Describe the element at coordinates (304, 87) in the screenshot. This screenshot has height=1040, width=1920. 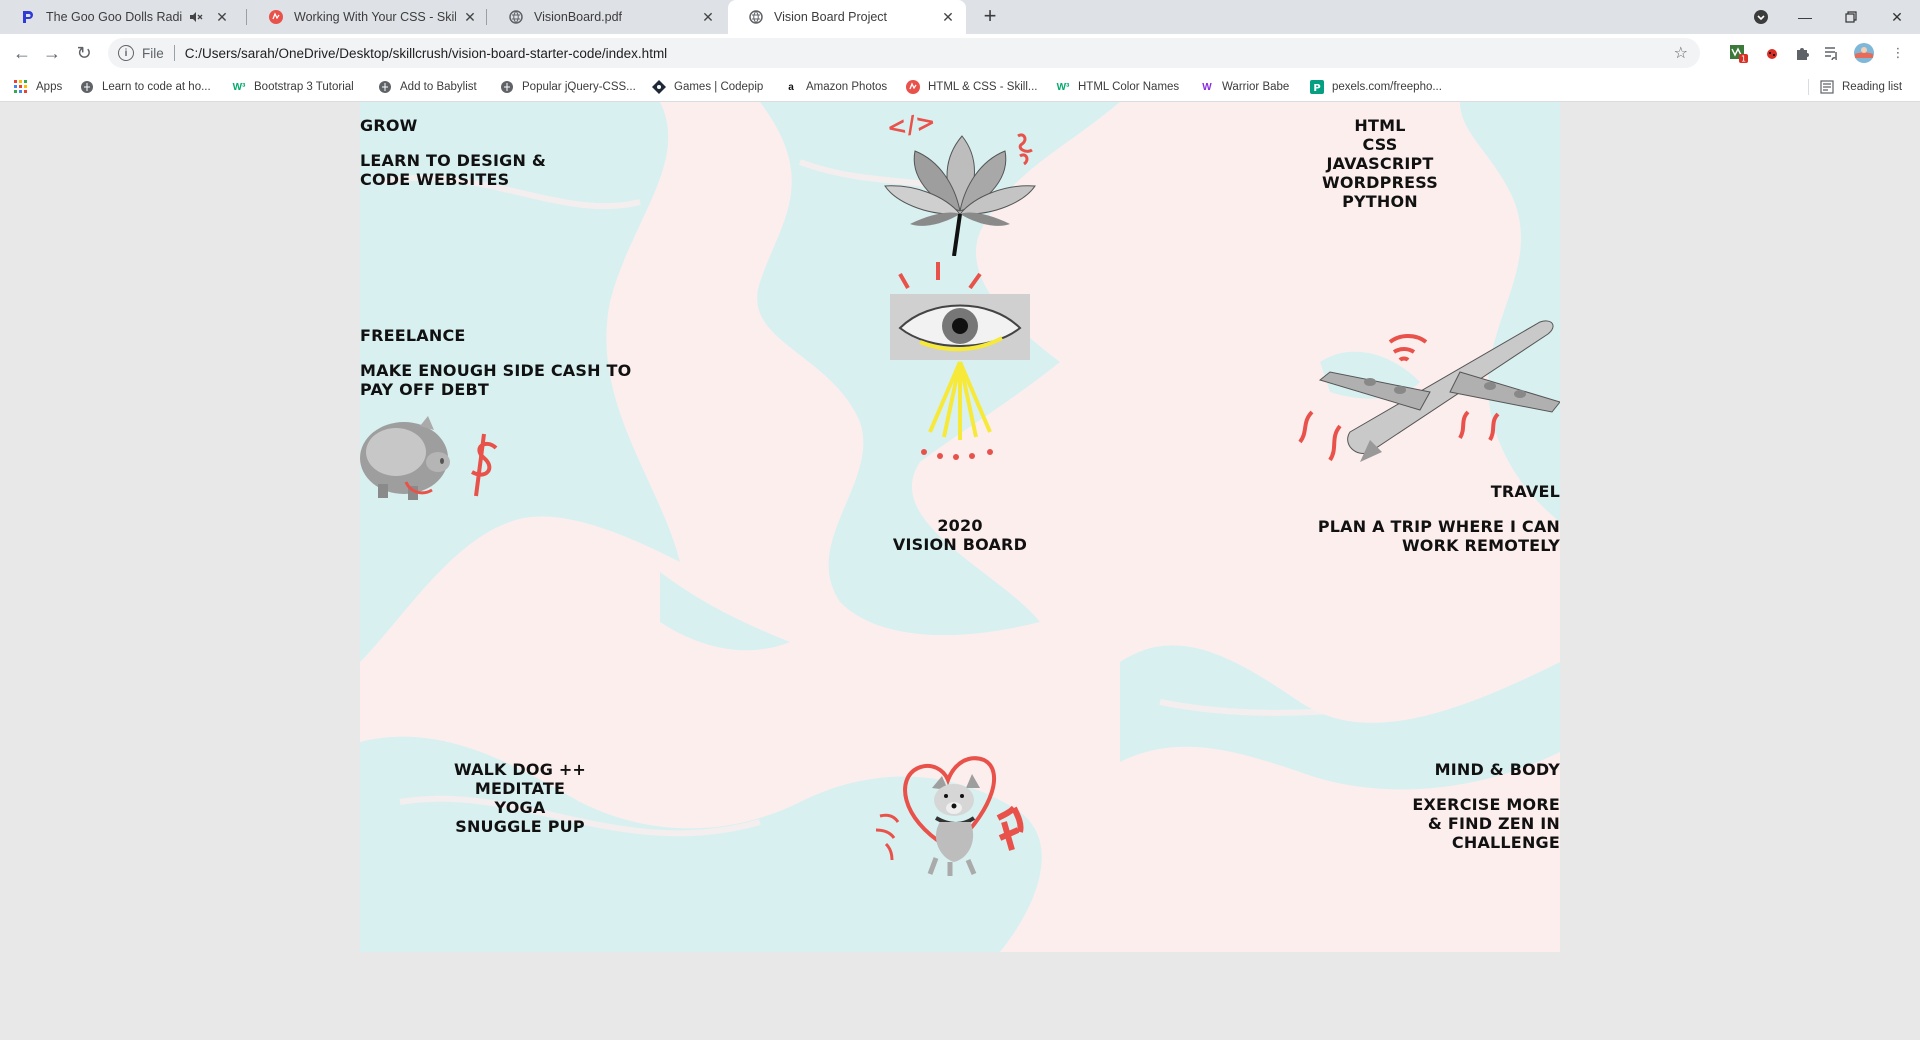
I see `bookmark-label: Bootstrap 3 Tutorial` at that location.